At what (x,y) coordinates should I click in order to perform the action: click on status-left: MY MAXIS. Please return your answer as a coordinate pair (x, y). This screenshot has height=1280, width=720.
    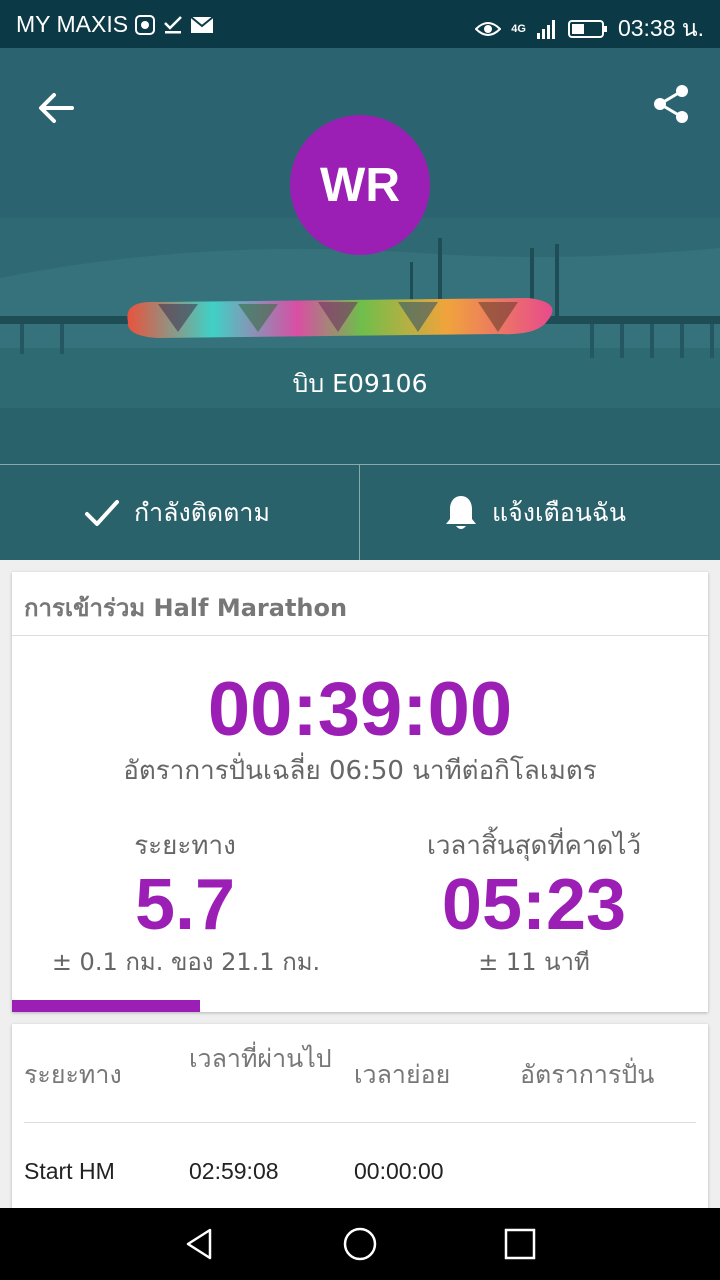
    Looking at the image, I should click on (115, 24).